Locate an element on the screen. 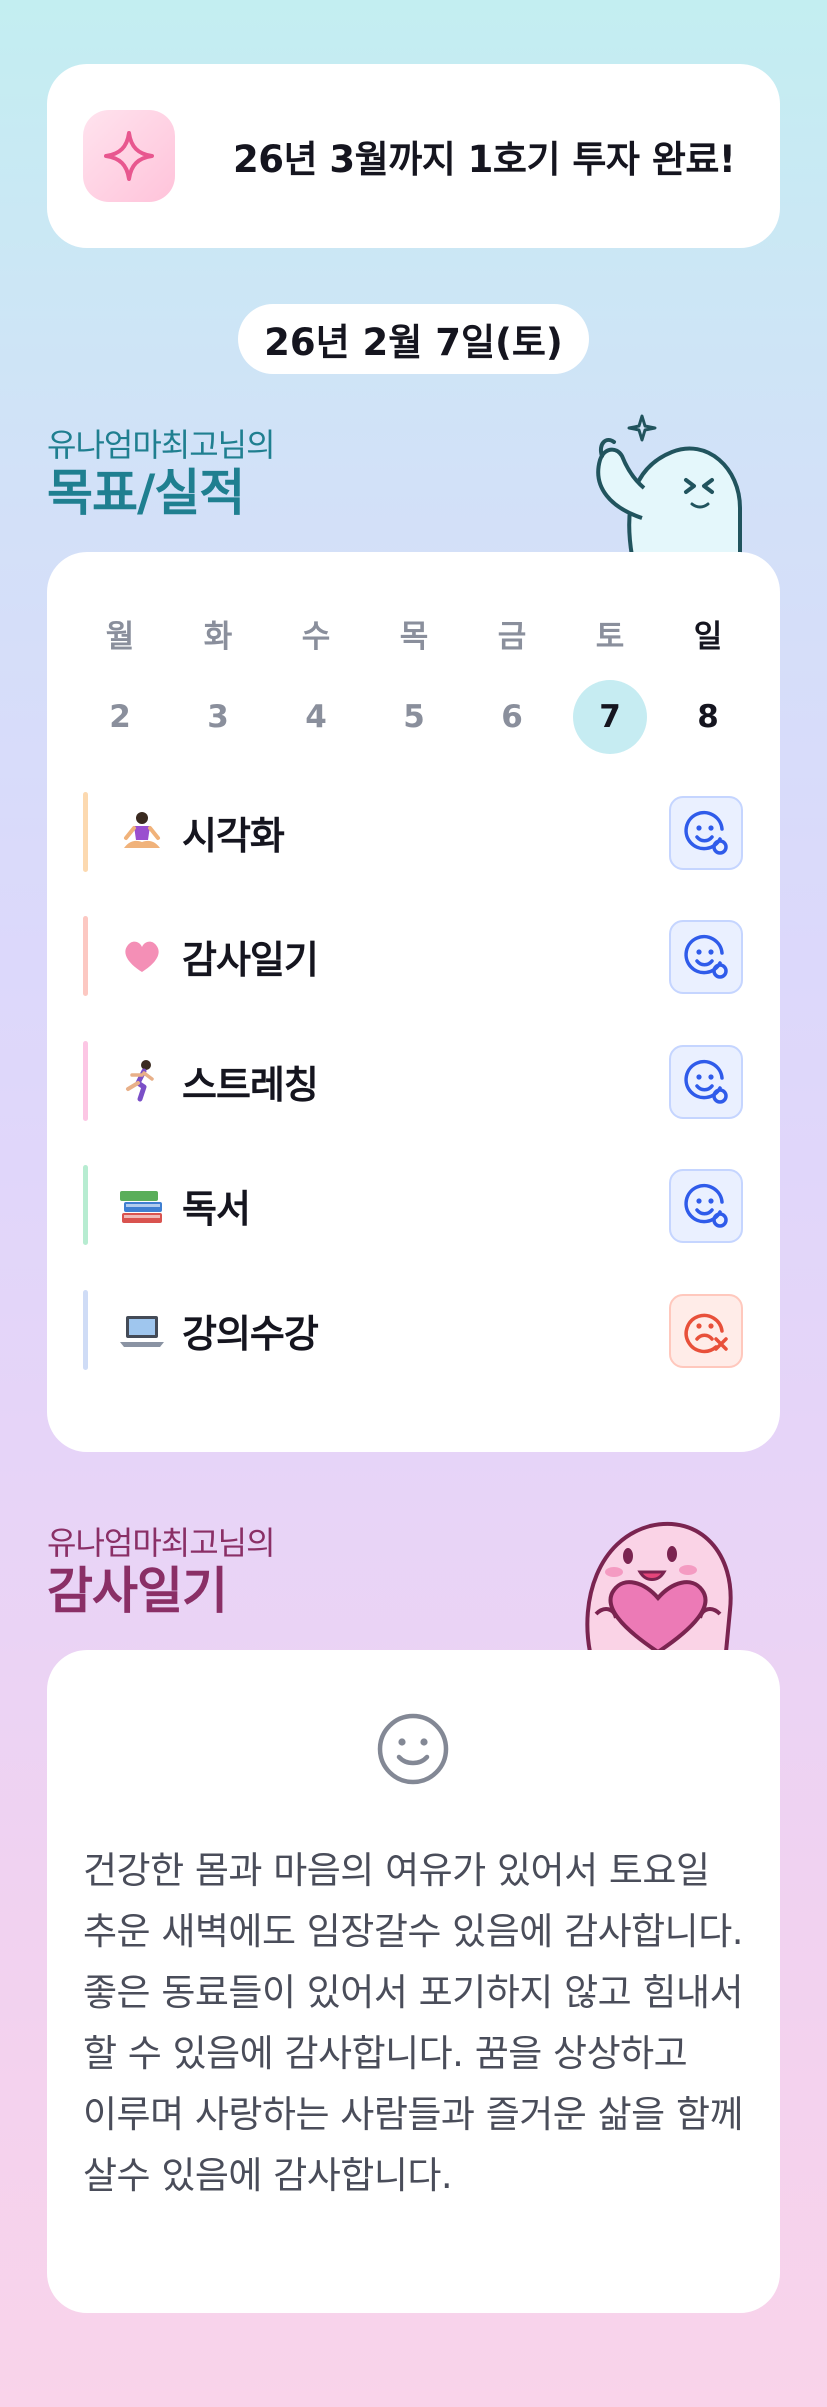 The image size is (827, 2407). mascot-waving-illustration is located at coordinates (669, 485).